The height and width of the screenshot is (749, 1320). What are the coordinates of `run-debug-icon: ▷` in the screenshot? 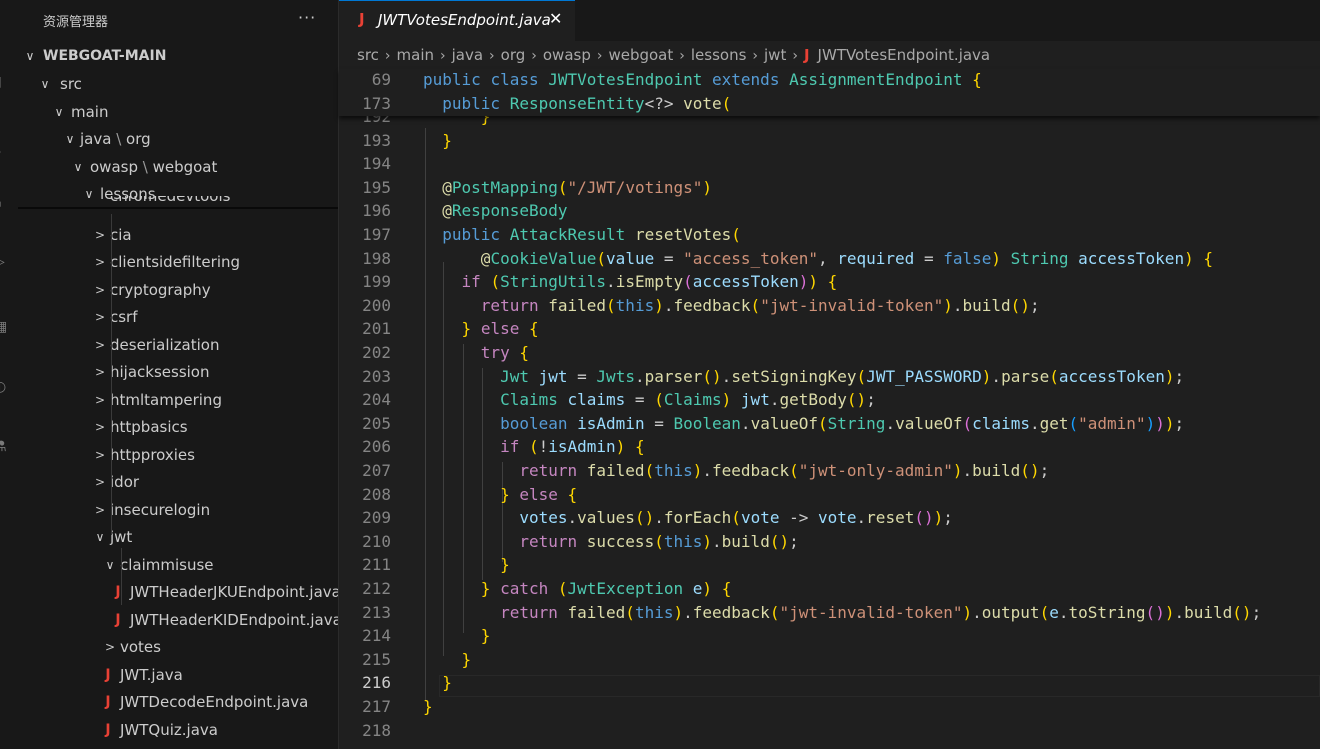 It's located at (4, 262).